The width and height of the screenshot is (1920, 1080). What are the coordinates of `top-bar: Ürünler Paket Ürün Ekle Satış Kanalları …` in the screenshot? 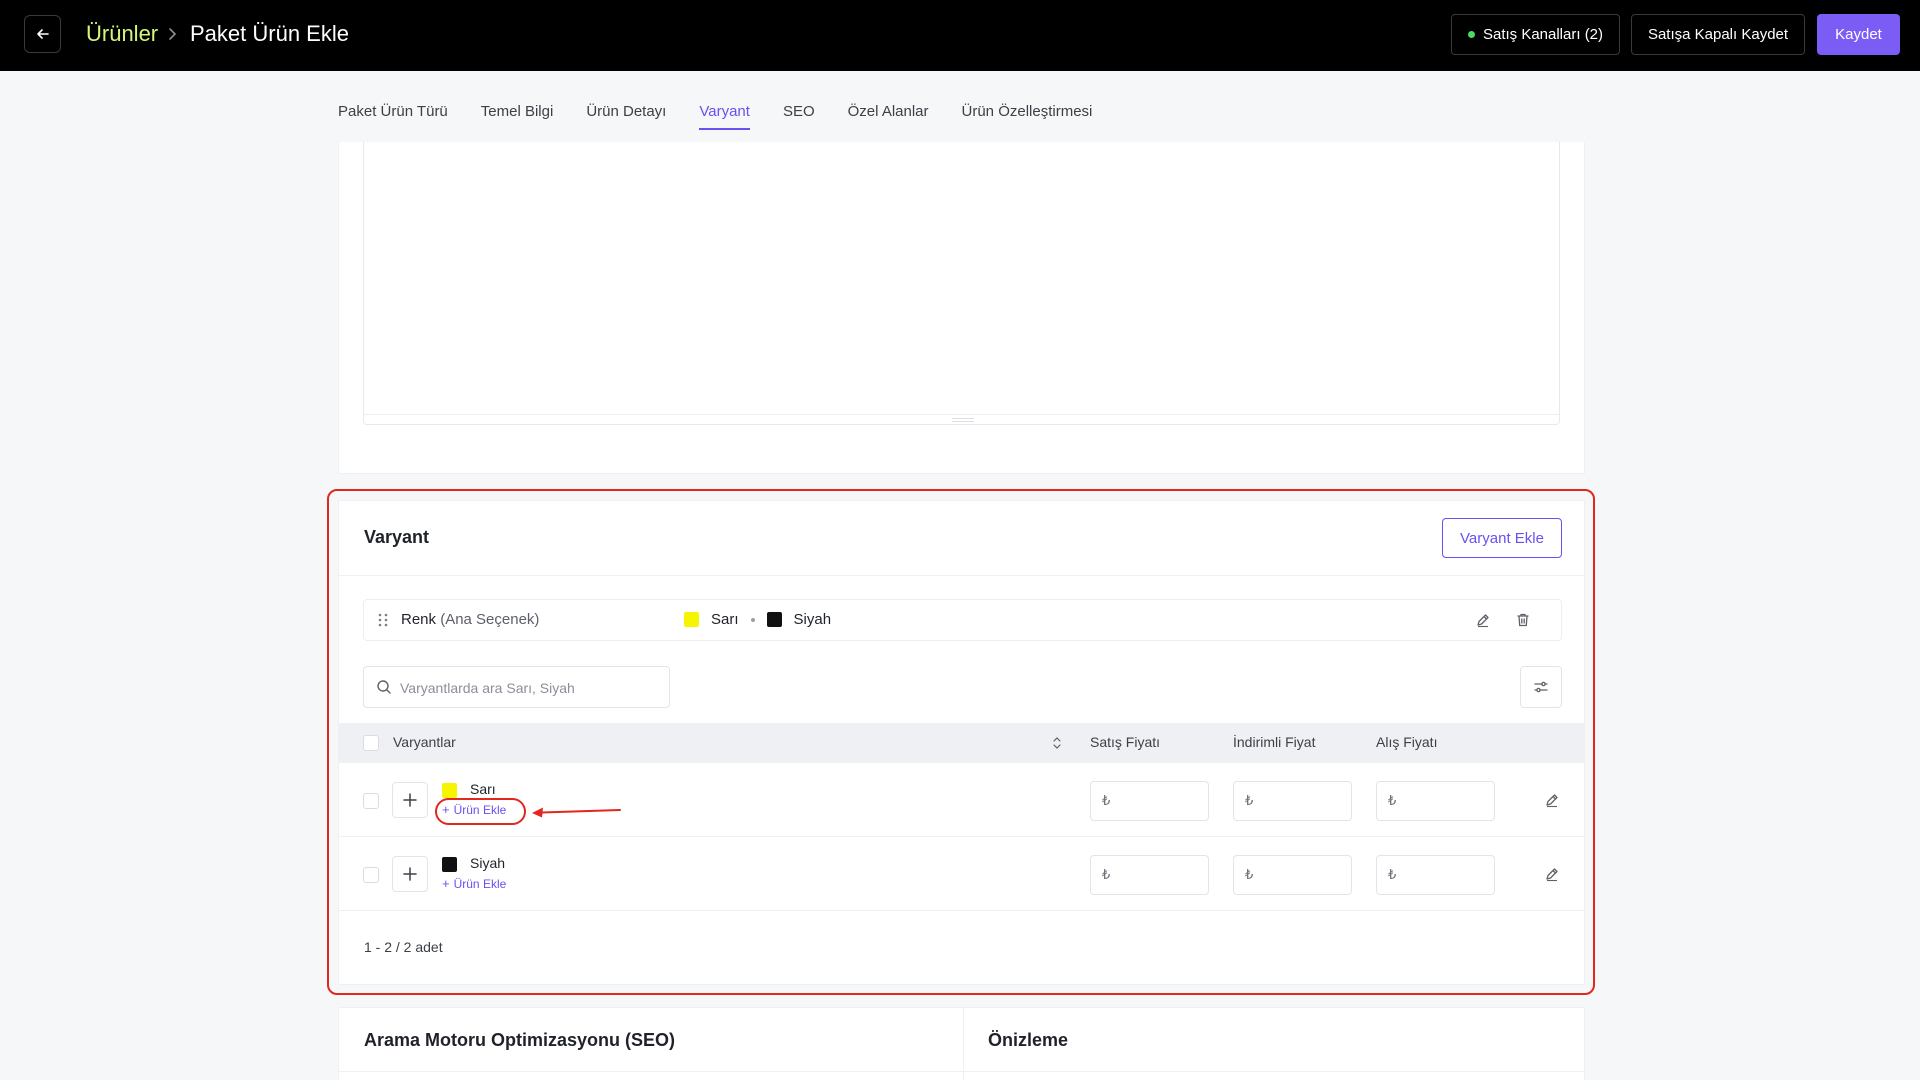 It's located at (960, 35).